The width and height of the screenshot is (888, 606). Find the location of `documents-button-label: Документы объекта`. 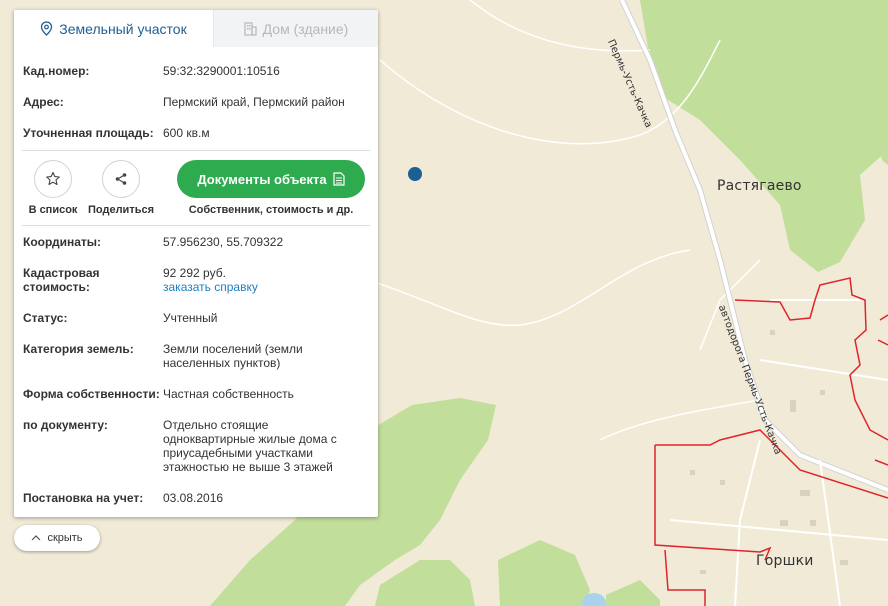

documents-button-label: Документы объекта is located at coordinates (262, 179).